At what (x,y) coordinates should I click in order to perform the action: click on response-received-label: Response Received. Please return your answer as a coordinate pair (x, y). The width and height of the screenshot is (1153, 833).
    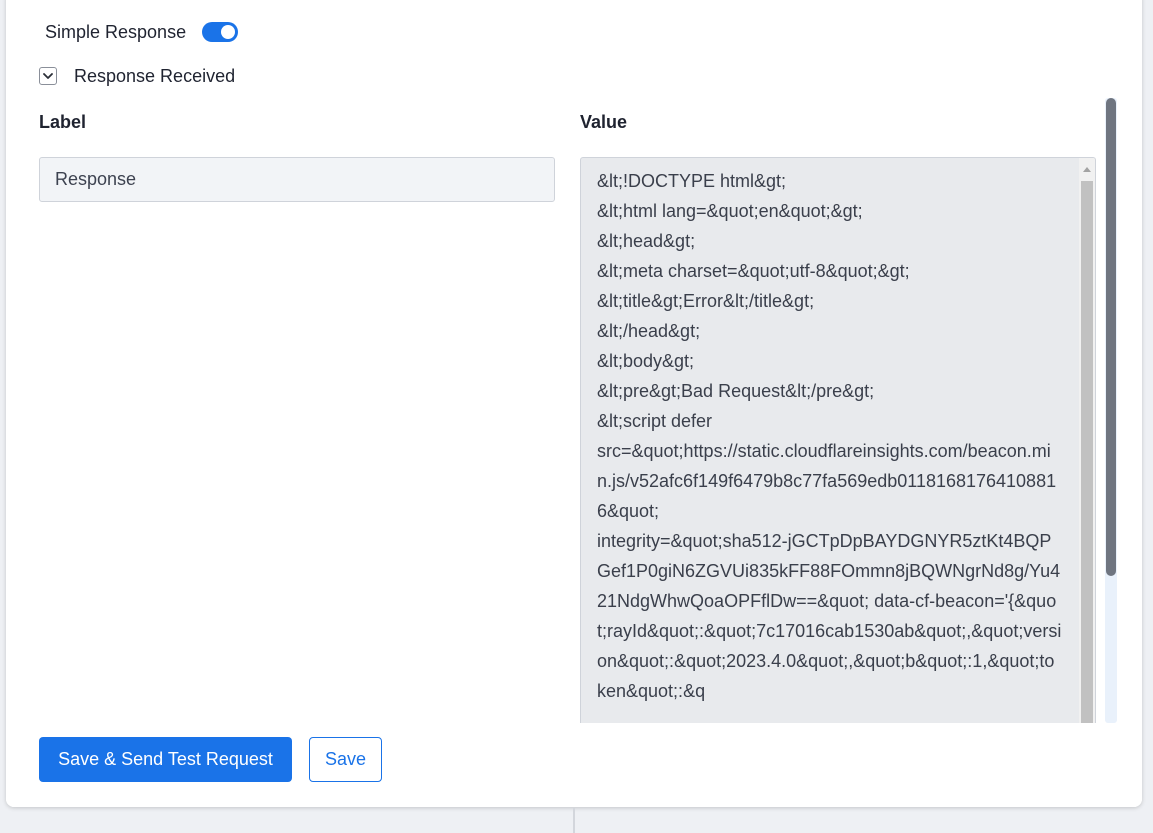
    Looking at the image, I should click on (155, 75).